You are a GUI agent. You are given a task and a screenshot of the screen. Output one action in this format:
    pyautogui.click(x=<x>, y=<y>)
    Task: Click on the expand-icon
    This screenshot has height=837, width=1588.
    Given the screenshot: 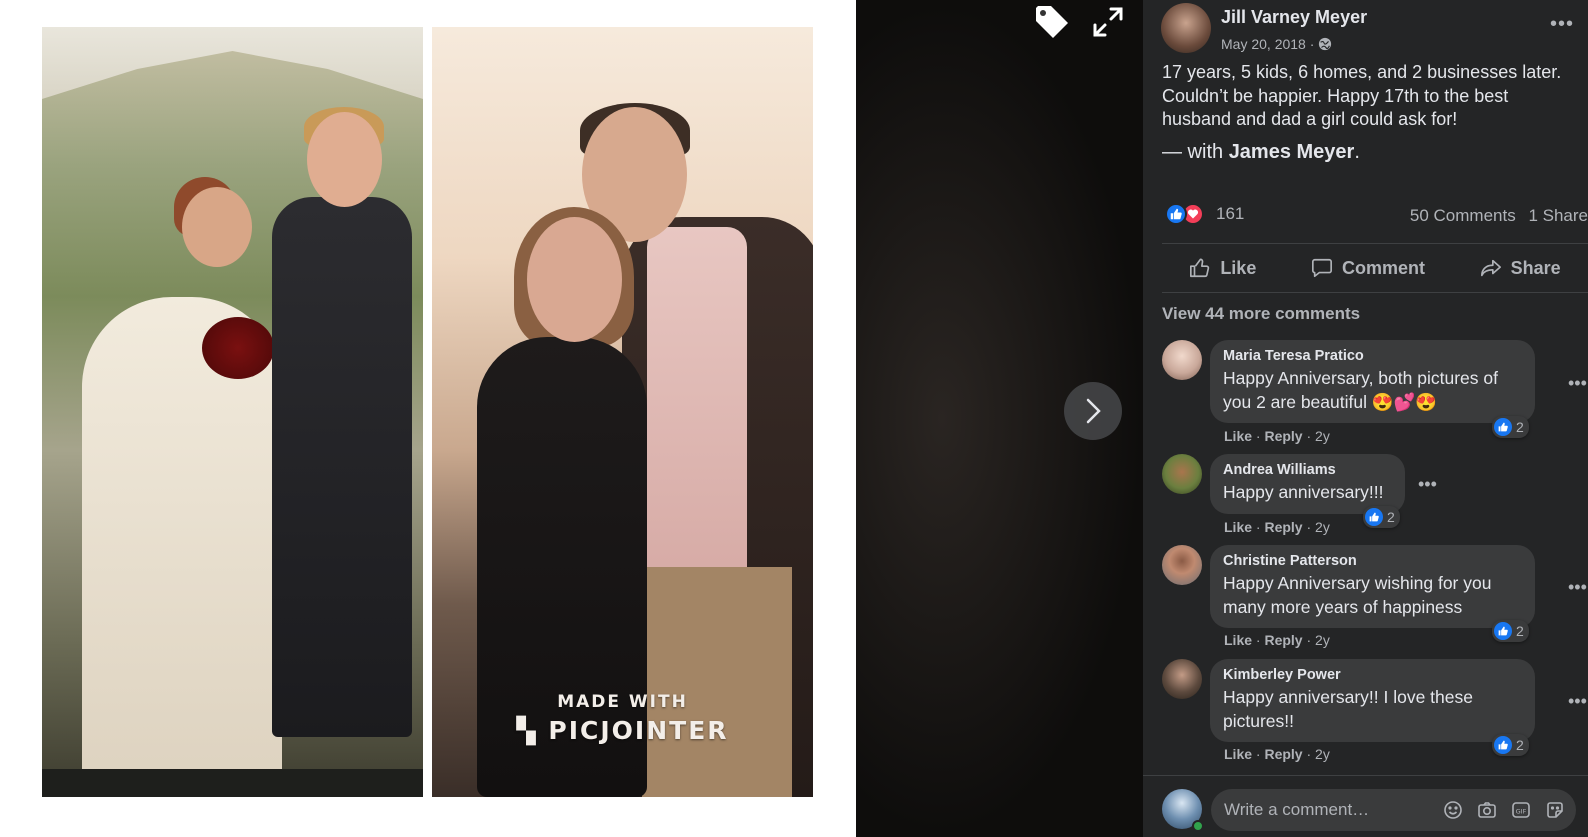 What is the action you would take?
    pyautogui.click(x=1108, y=22)
    